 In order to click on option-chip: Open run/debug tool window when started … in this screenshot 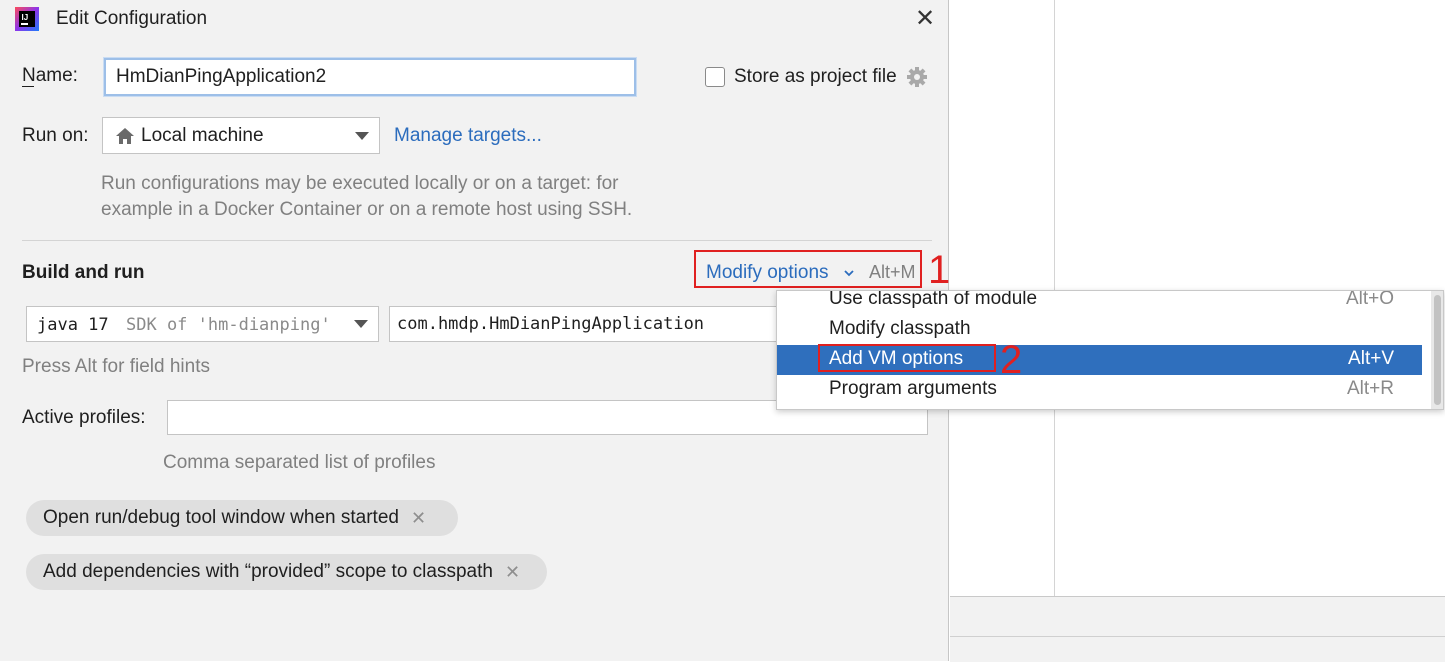, I will do `click(242, 518)`.